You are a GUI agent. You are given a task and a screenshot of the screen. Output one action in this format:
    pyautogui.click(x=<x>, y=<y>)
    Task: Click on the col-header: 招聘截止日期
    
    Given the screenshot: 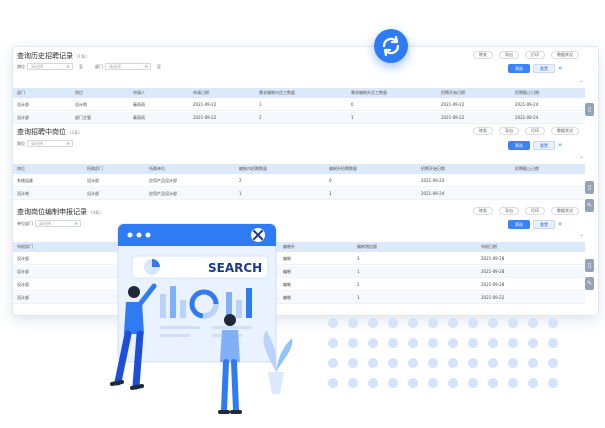 What is the action you would take?
    pyautogui.click(x=527, y=168)
    